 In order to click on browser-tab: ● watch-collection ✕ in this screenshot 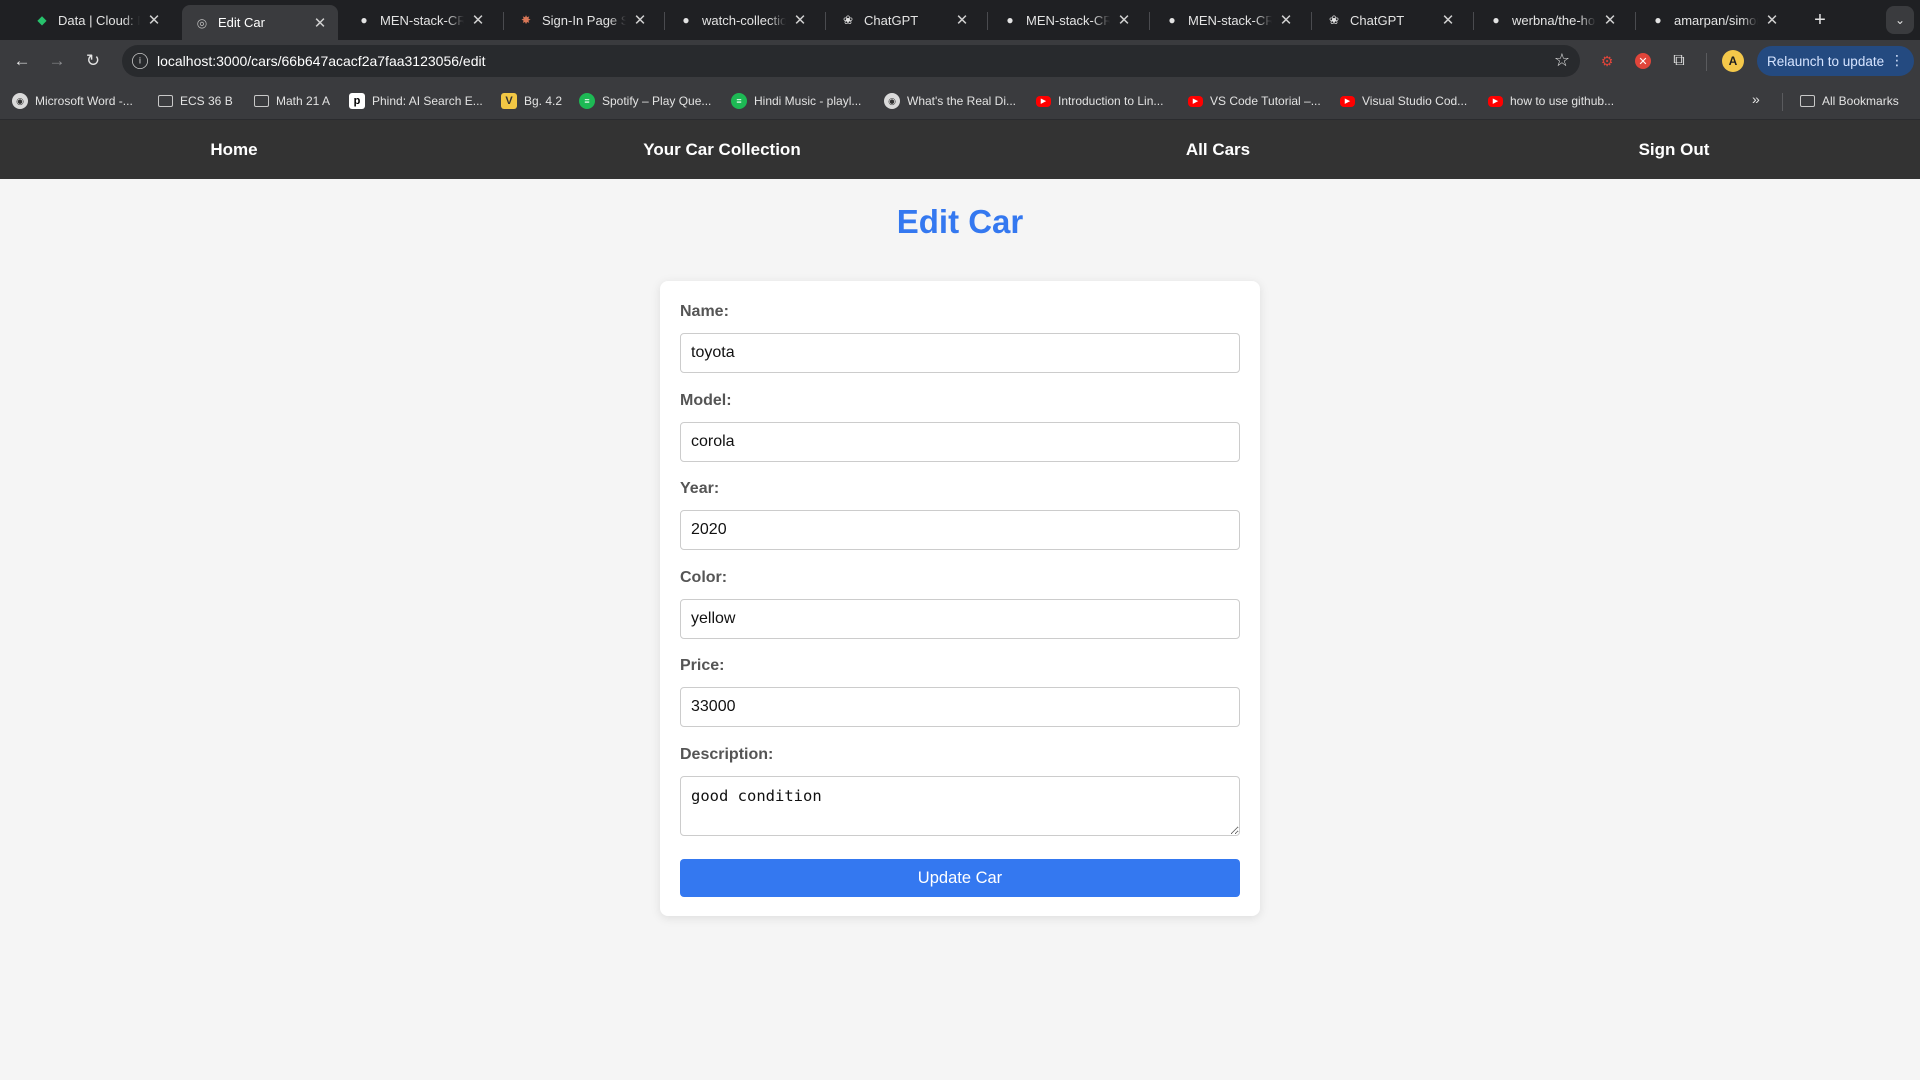, I will do `click(742, 20)`.